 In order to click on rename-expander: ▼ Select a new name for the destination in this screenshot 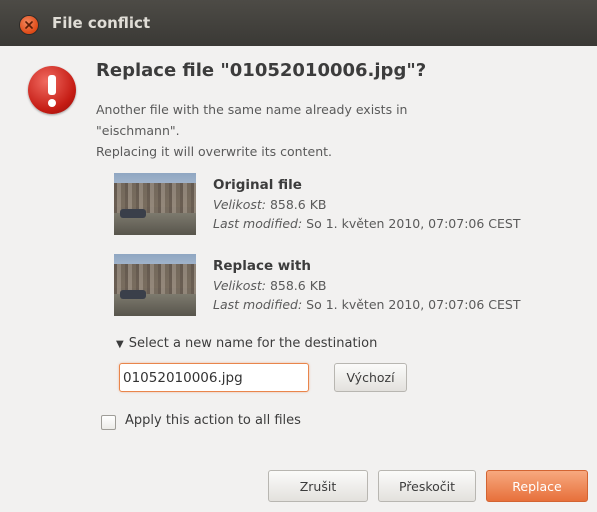, I will do `click(246, 343)`.